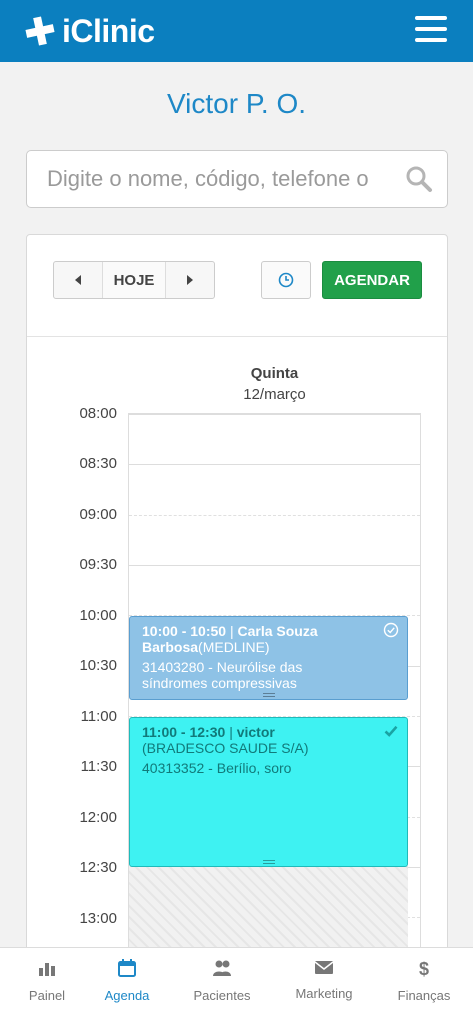 The height and width of the screenshot is (1024, 473). I want to click on appointment-time: 11:00 - 12:30, so click(184, 732).